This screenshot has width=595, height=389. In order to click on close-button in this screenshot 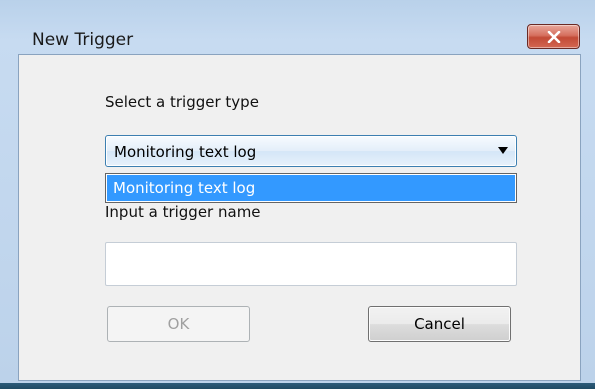, I will do `click(553, 36)`.